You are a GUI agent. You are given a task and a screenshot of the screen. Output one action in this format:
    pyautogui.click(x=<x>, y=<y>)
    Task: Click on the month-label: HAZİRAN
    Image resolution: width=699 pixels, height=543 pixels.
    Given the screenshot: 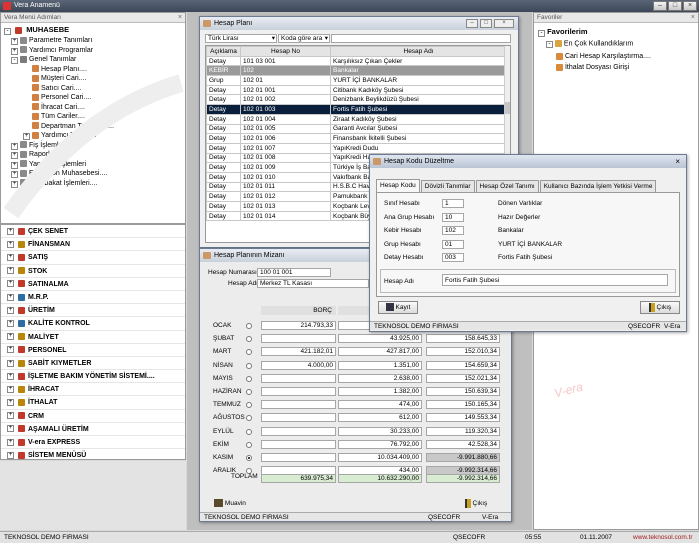 What is the action you would take?
    pyautogui.click(x=227, y=391)
    